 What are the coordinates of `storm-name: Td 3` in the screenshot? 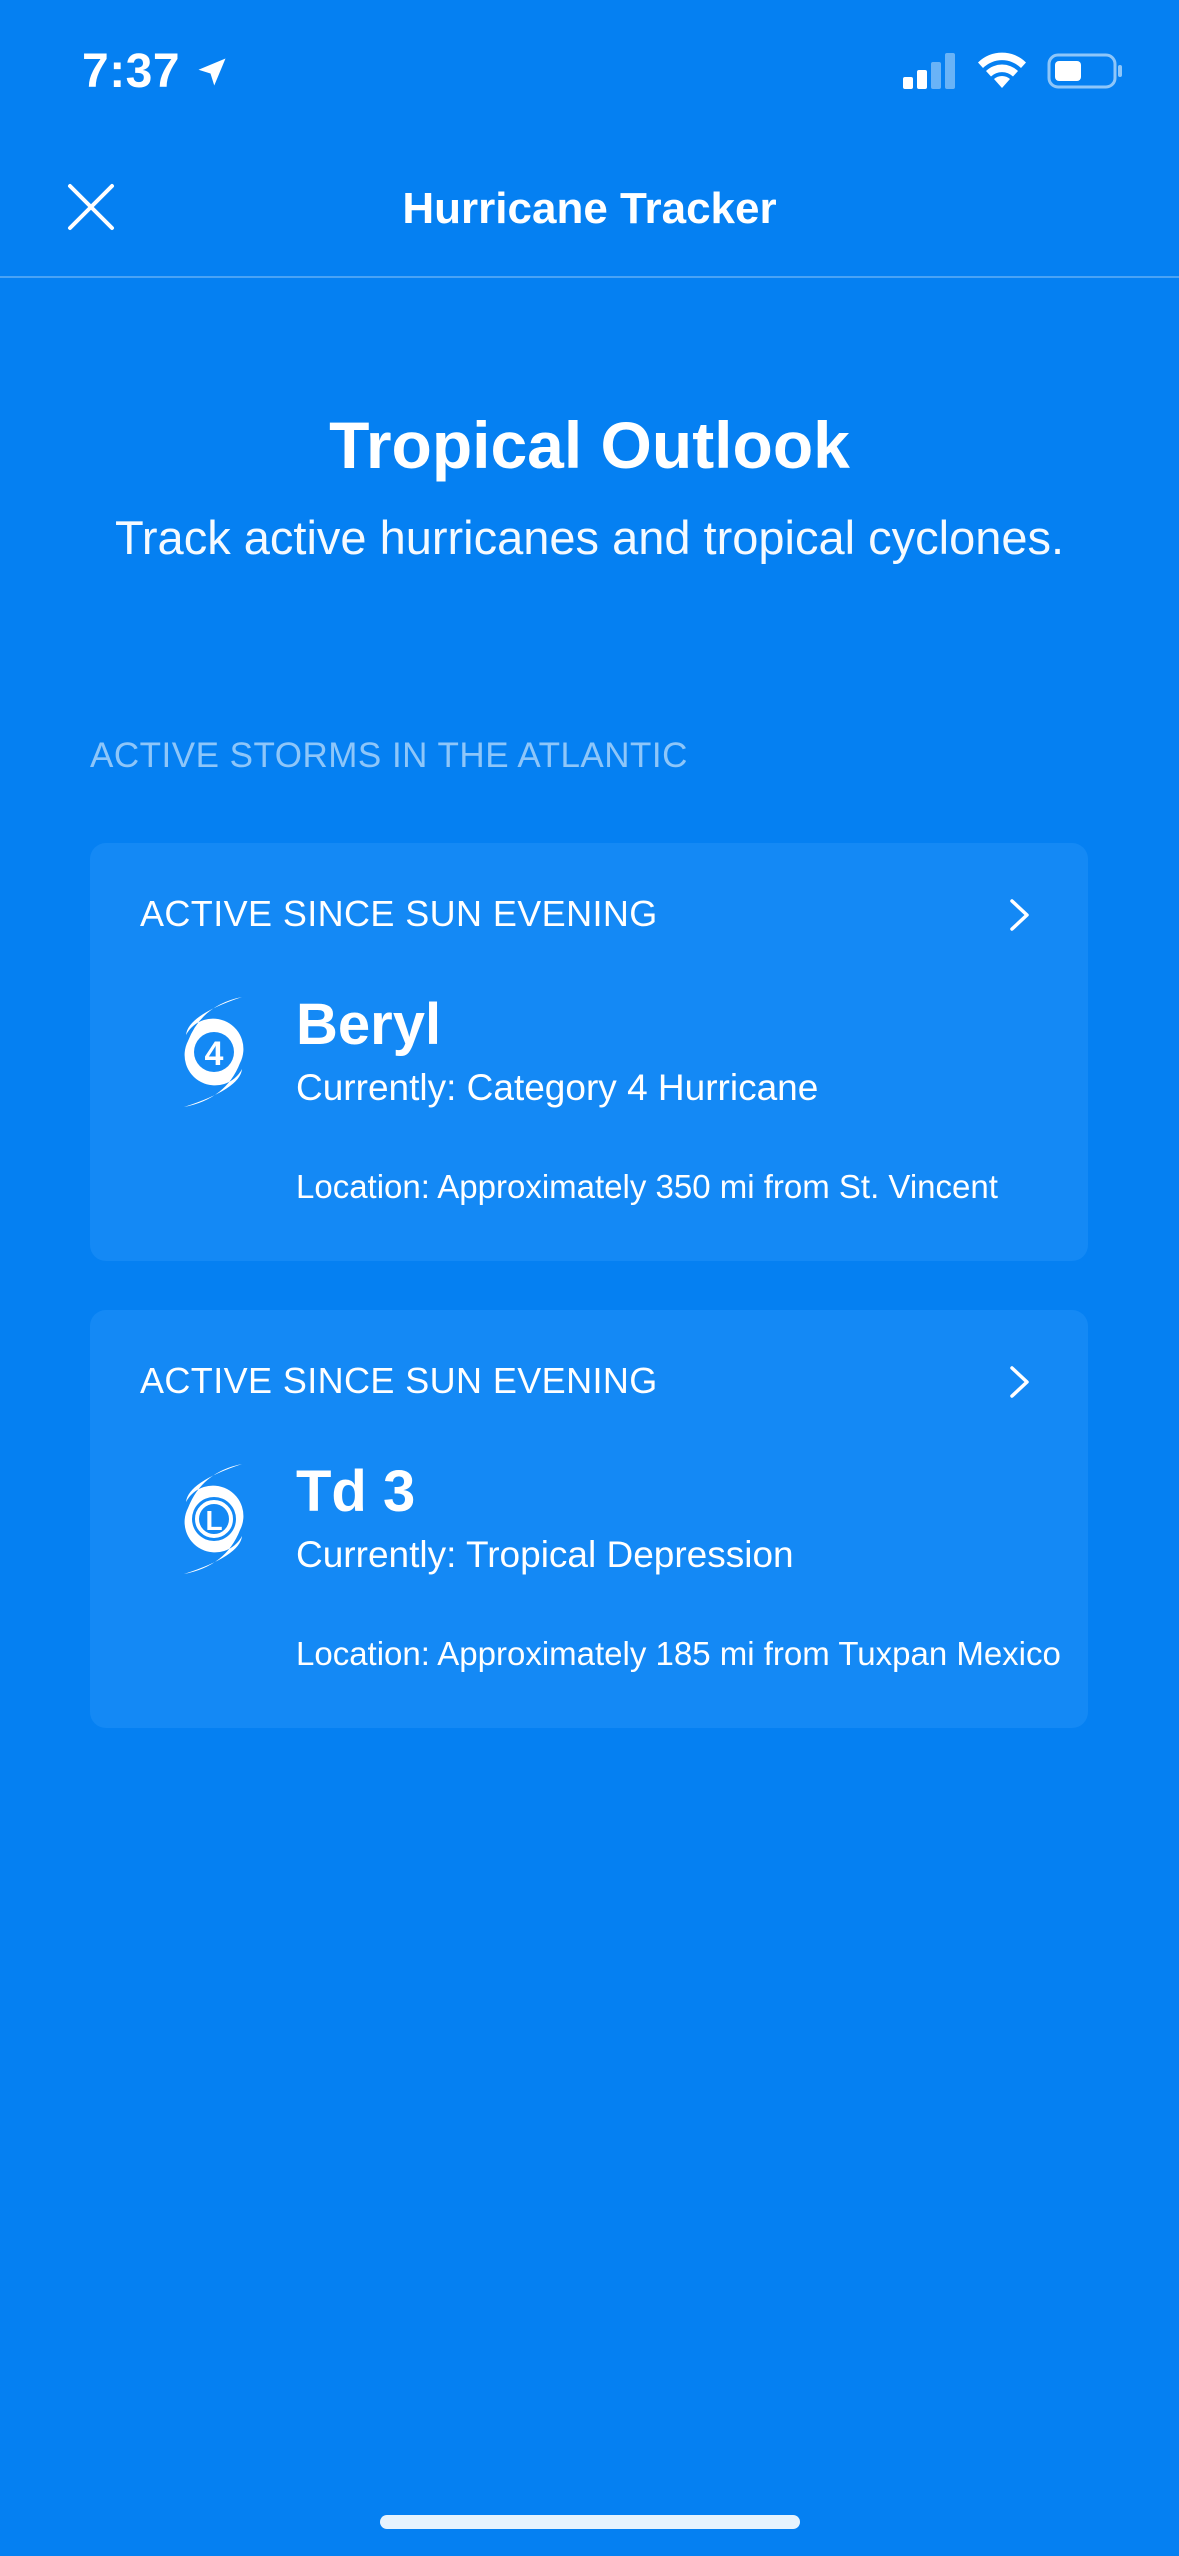 It's located at (356, 1491).